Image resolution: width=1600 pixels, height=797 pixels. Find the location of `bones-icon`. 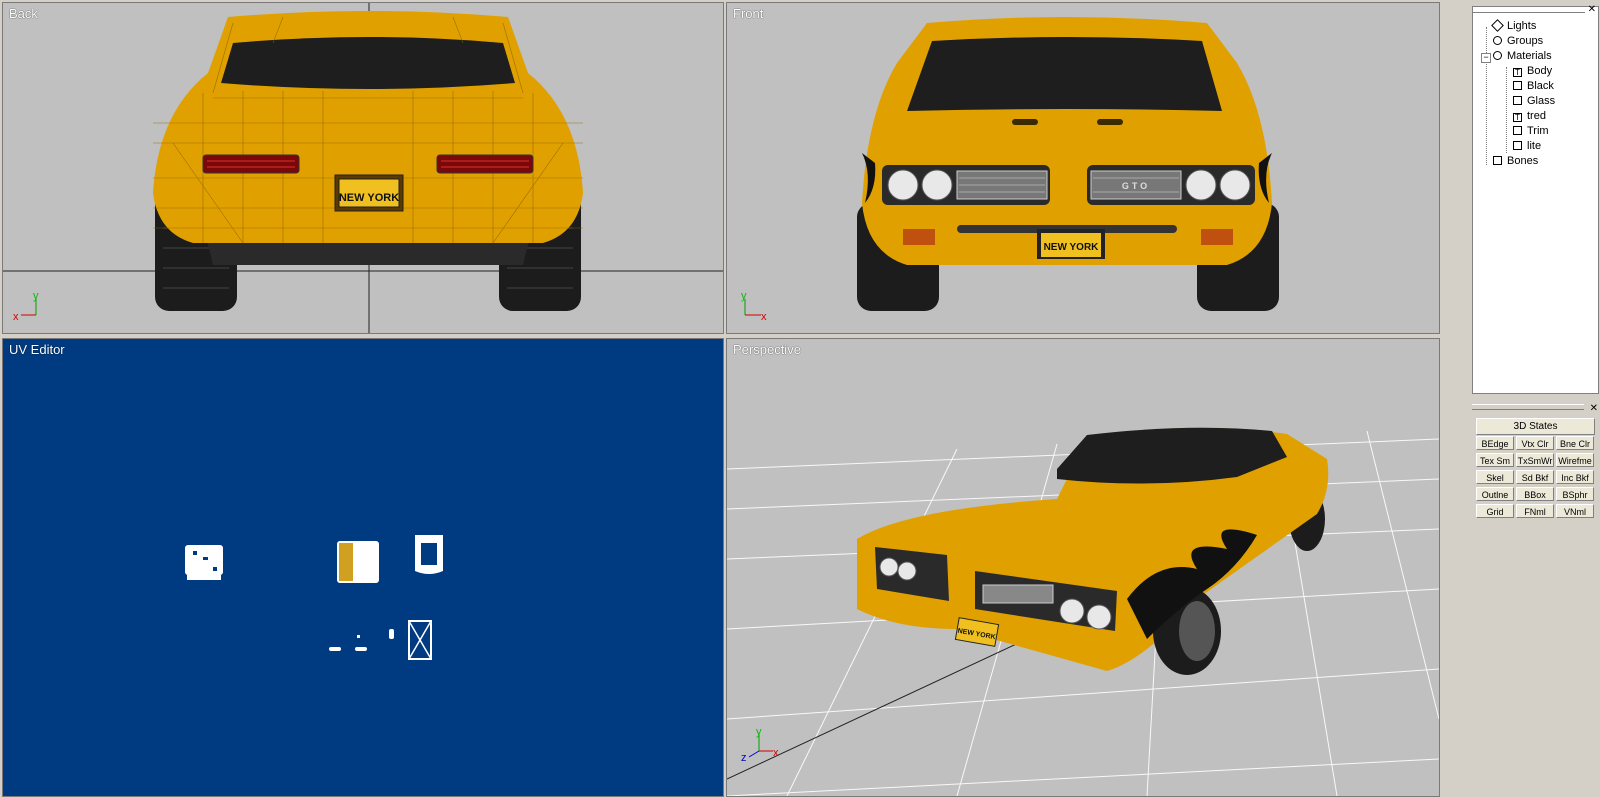

bones-icon is located at coordinates (1497, 160).